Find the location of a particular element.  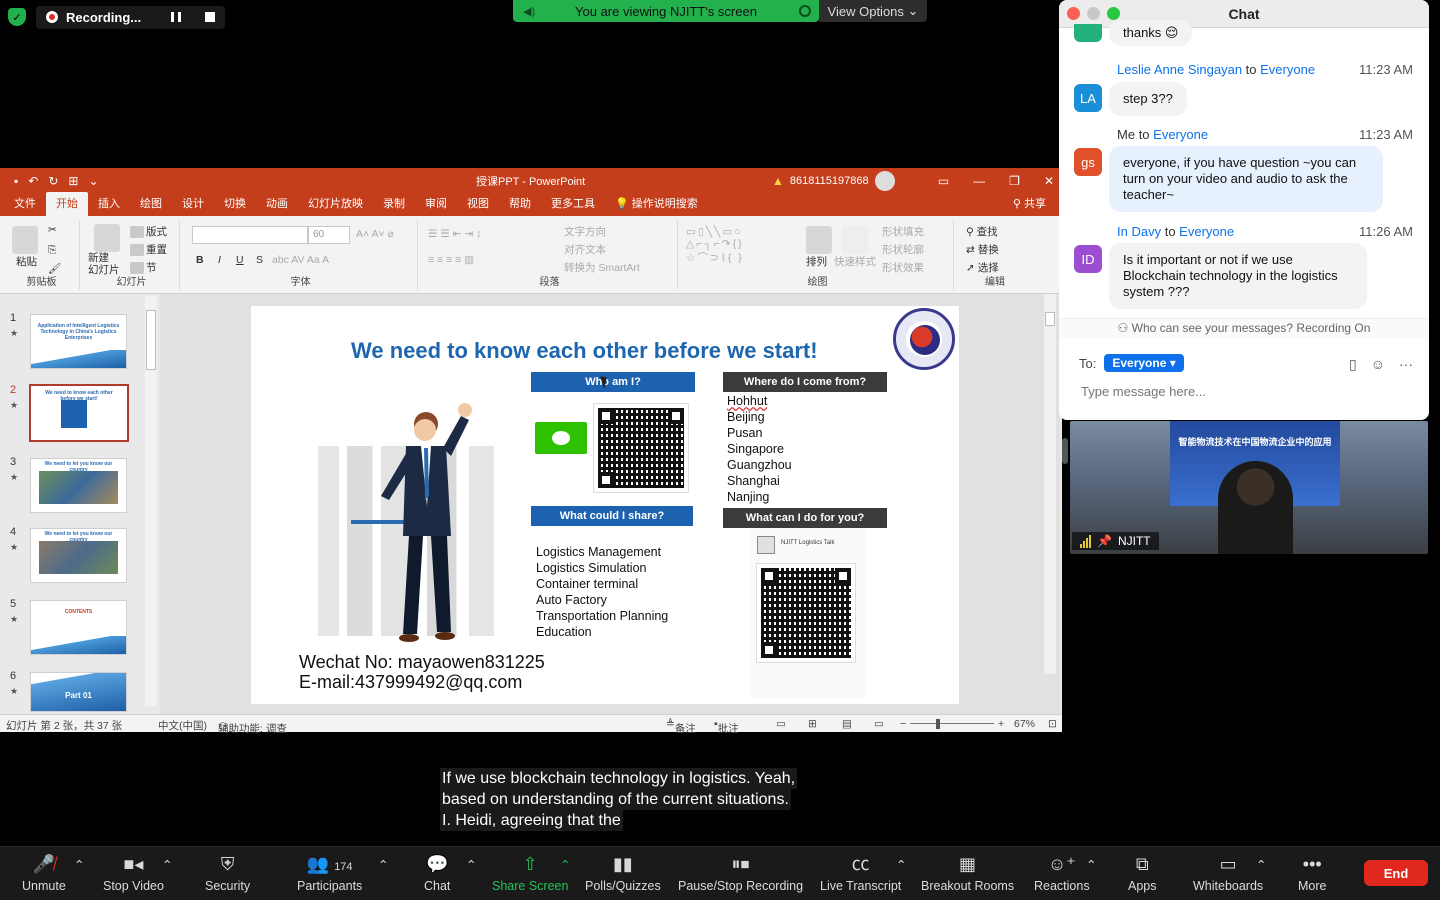

undo-icon: ↶ is located at coordinates (33, 181).